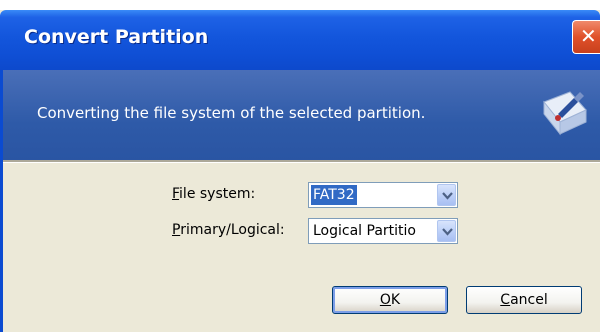  Describe the element at coordinates (364, 231) in the screenshot. I see `primary-logical-value: Logical Partitio` at that location.